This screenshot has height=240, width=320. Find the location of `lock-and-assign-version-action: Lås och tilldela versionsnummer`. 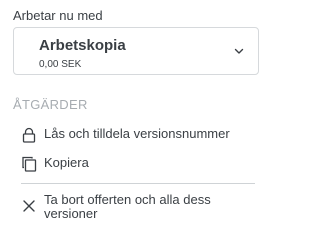

lock-and-assign-version-action: Lås och tilldela versionsnummer is located at coordinates (125, 135).